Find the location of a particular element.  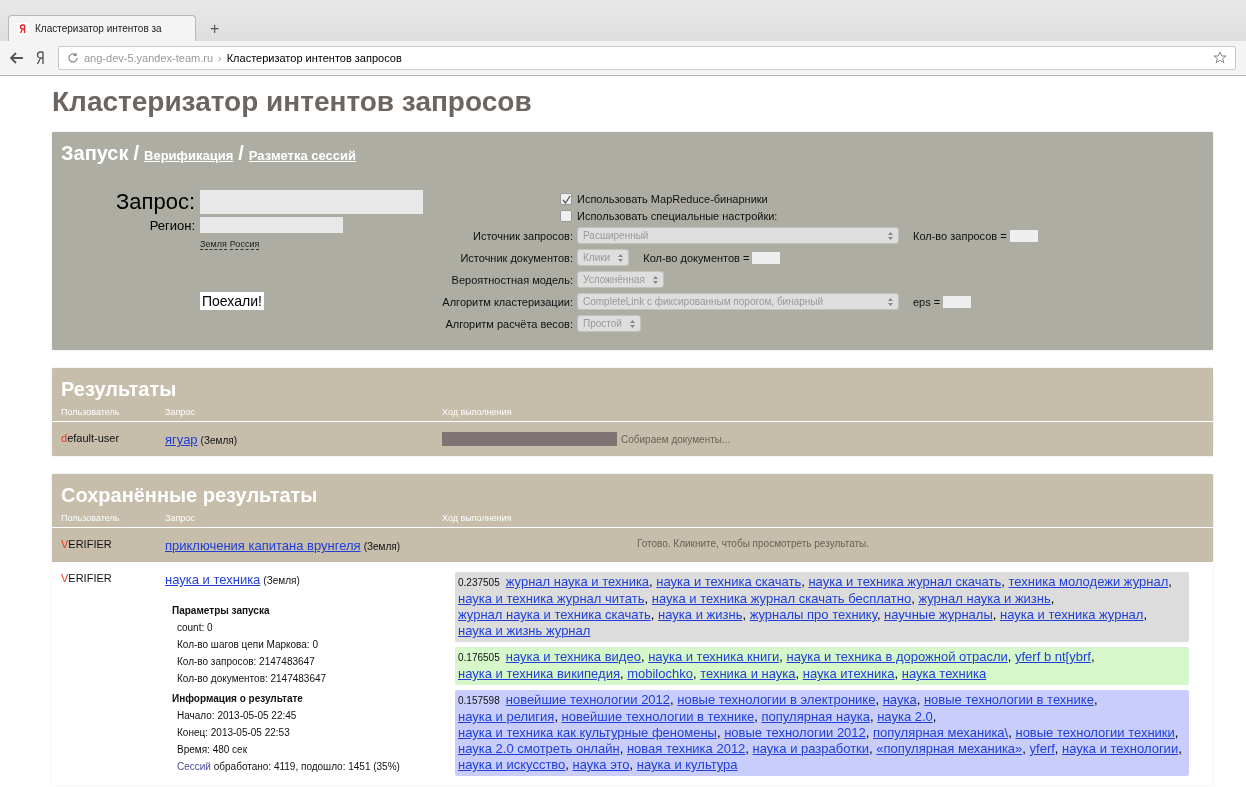

query-link: «популярная механика» is located at coordinates (949, 748).